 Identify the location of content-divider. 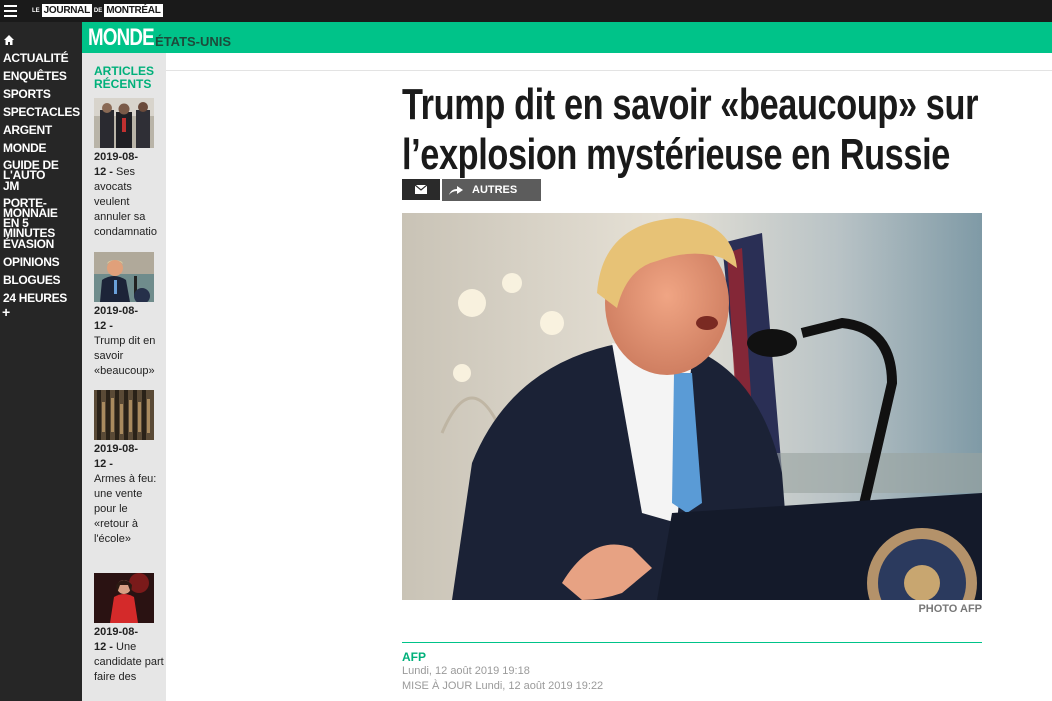
(609, 70).